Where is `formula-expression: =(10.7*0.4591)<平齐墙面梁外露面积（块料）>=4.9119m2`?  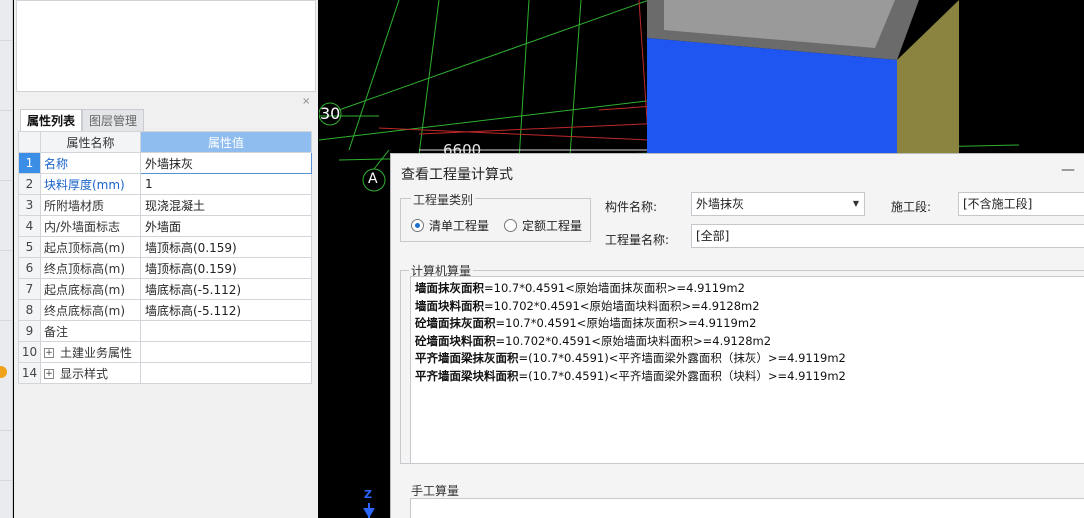 formula-expression: =(10.7*0.4591)<平齐墙面梁外露面积（块料）>=4.9119m2 is located at coordinates (682, 375).